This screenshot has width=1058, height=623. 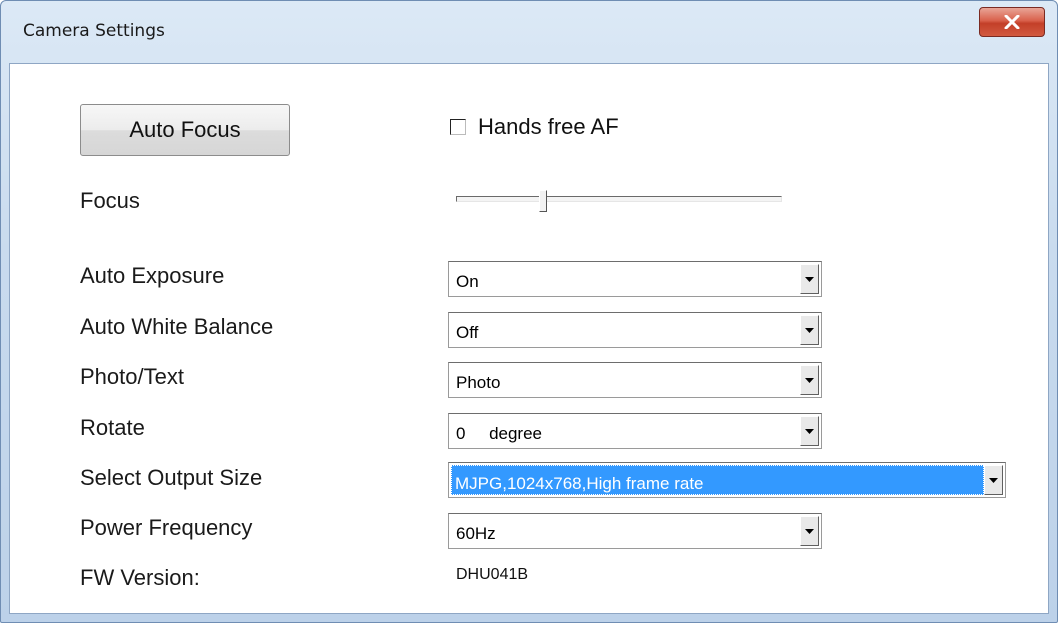 I want to click on output-size-select: MJPG,1024x768,High frame rate, so click(x=727, y=480).